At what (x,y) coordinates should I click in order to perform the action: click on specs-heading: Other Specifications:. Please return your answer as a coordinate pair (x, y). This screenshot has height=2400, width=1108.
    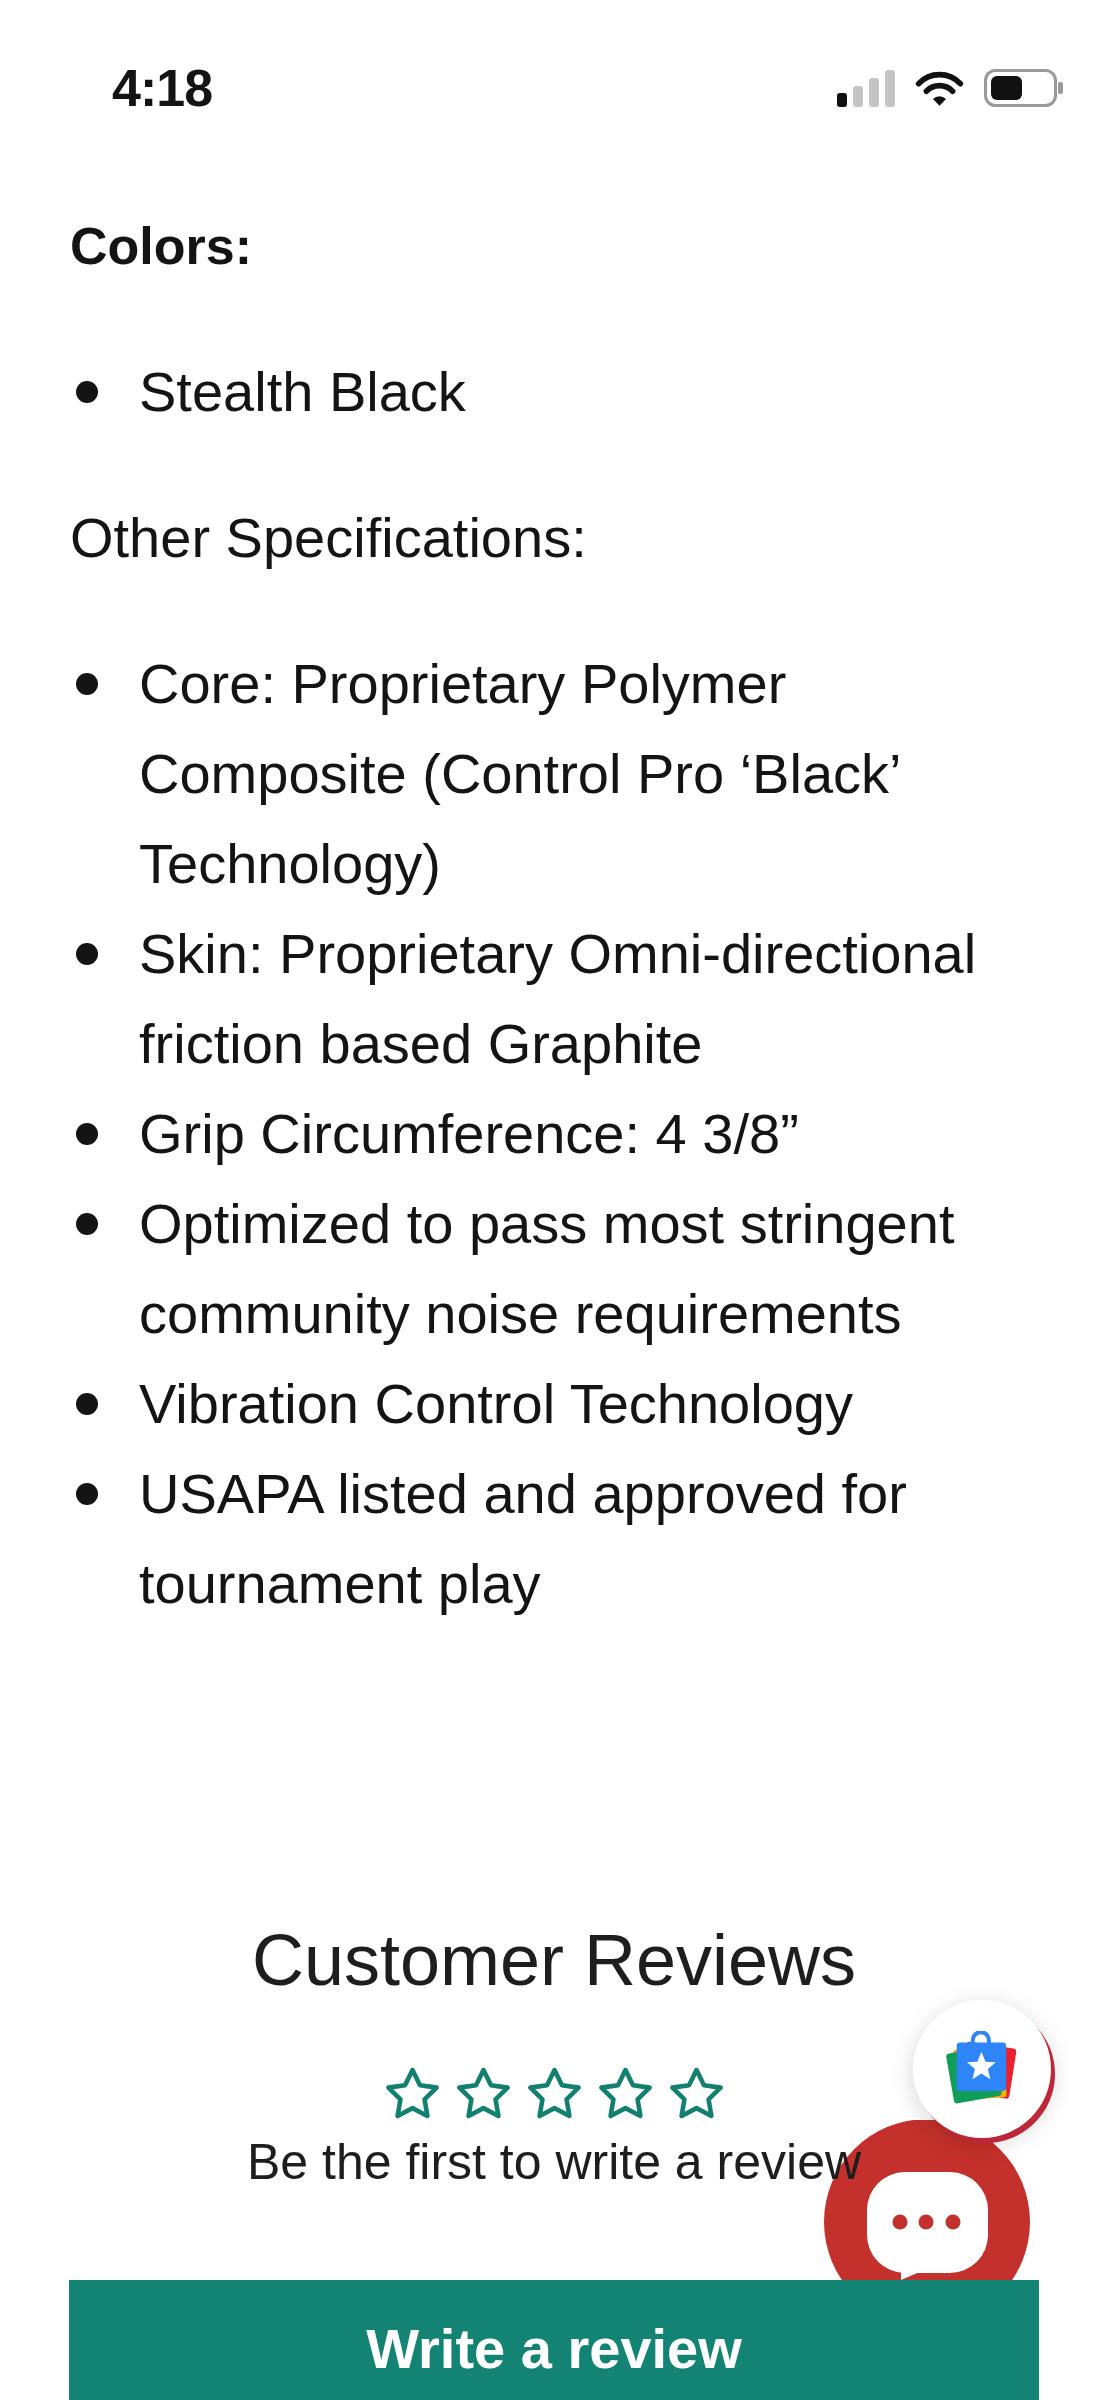
    Looking at the image, I should click on (329, 538).